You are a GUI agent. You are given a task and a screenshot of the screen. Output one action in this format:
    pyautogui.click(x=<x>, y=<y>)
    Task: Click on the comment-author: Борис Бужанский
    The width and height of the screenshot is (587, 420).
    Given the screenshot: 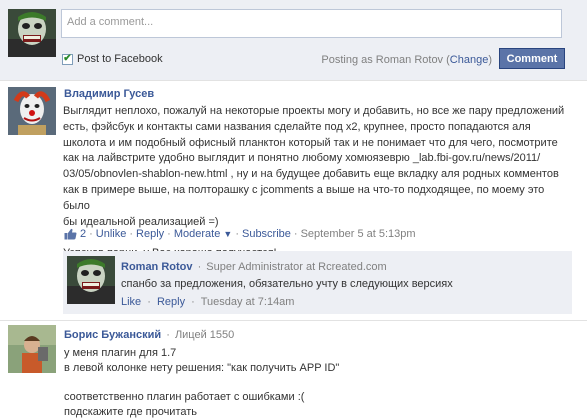 What is the action you would take?
    pyautogui.click(x=112, y=335)
    